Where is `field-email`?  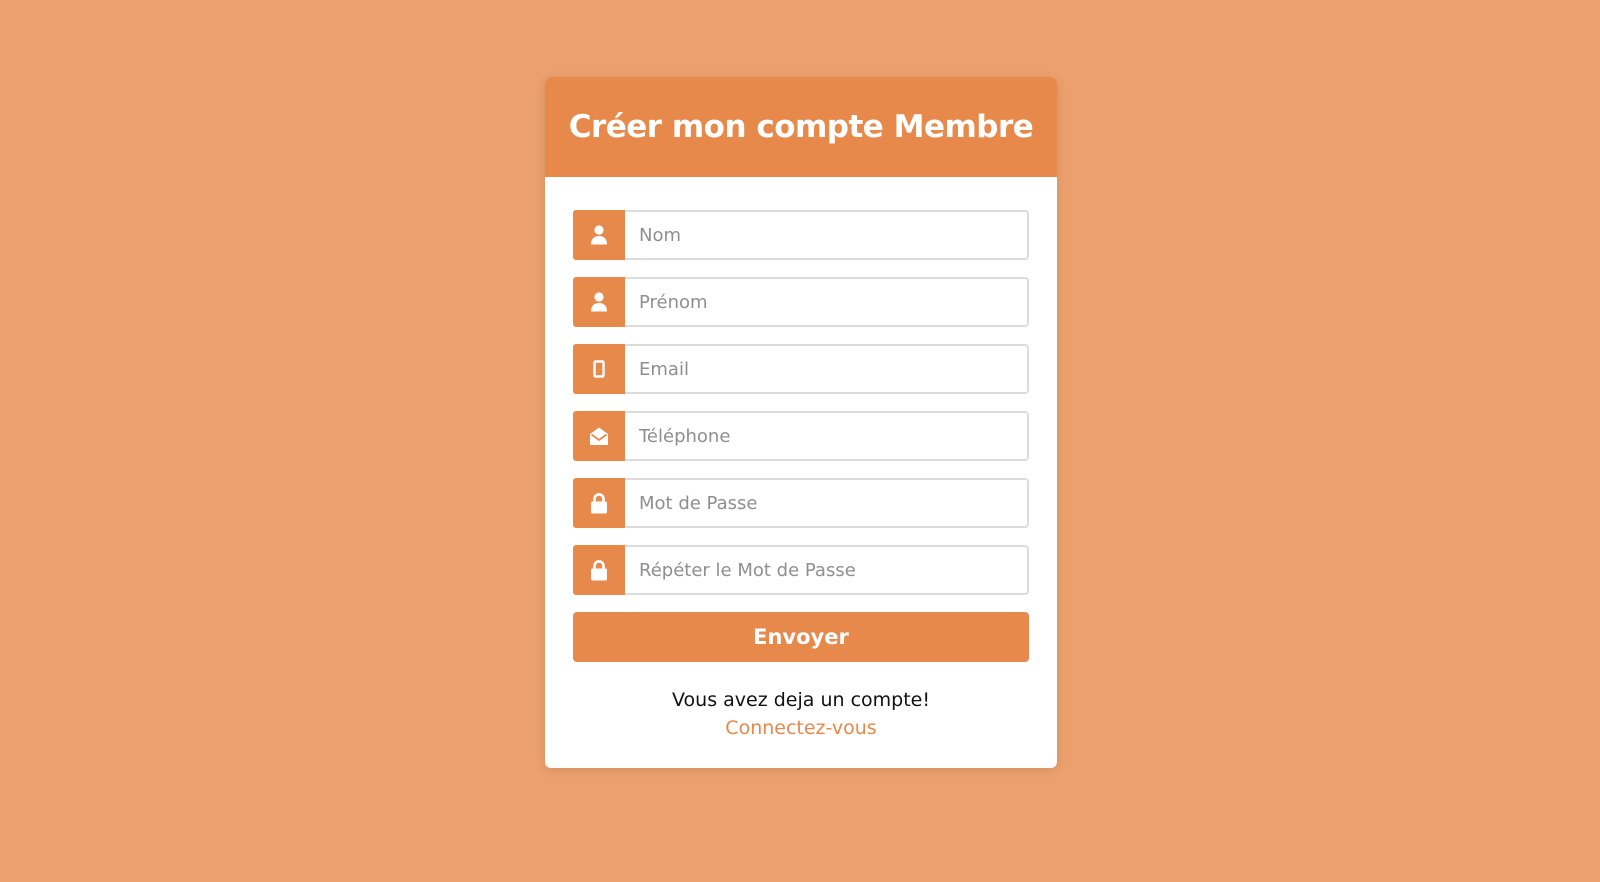 field-email is located at coordinates (801, 369).